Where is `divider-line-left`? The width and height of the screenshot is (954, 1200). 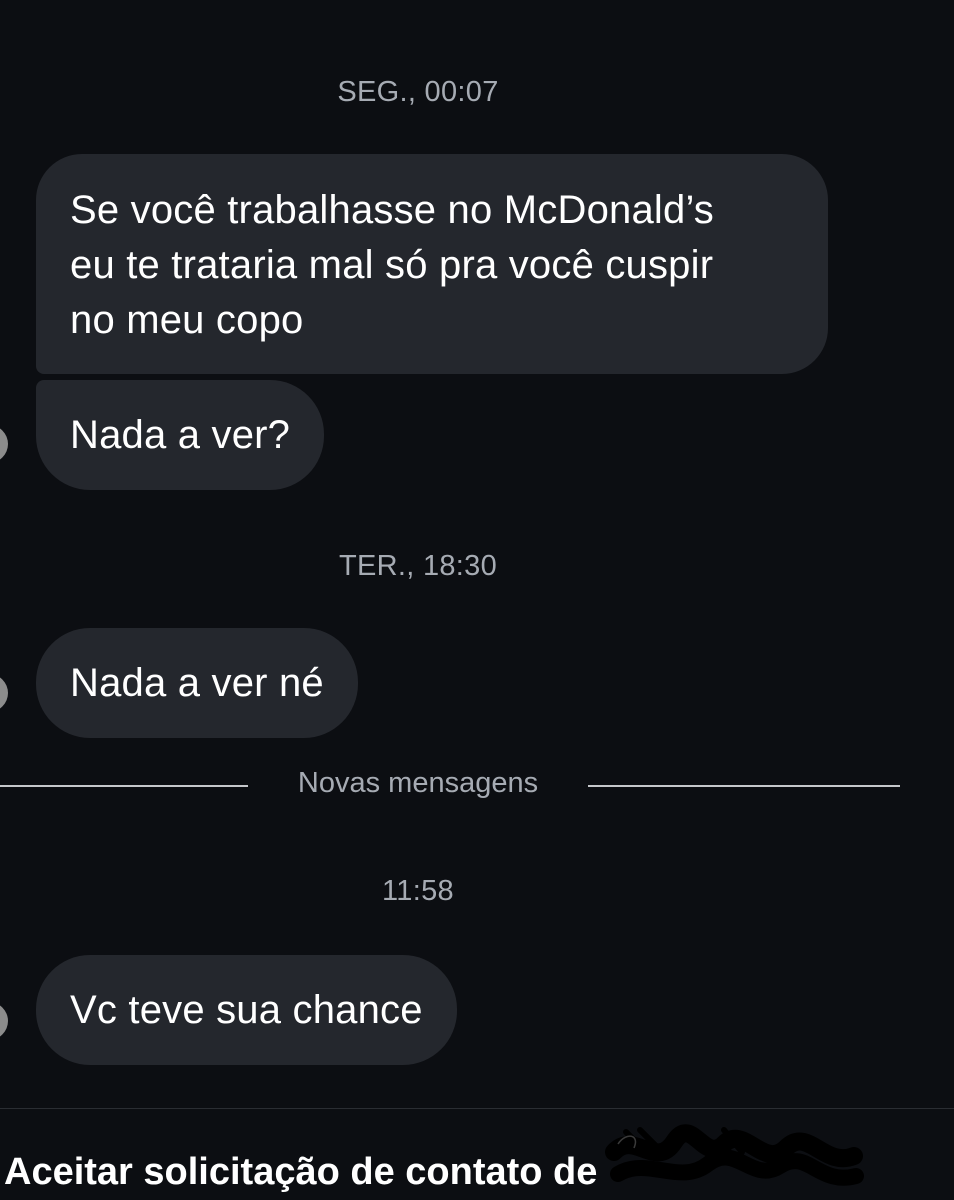
divider-line-left is located at coordinates (124, 786).